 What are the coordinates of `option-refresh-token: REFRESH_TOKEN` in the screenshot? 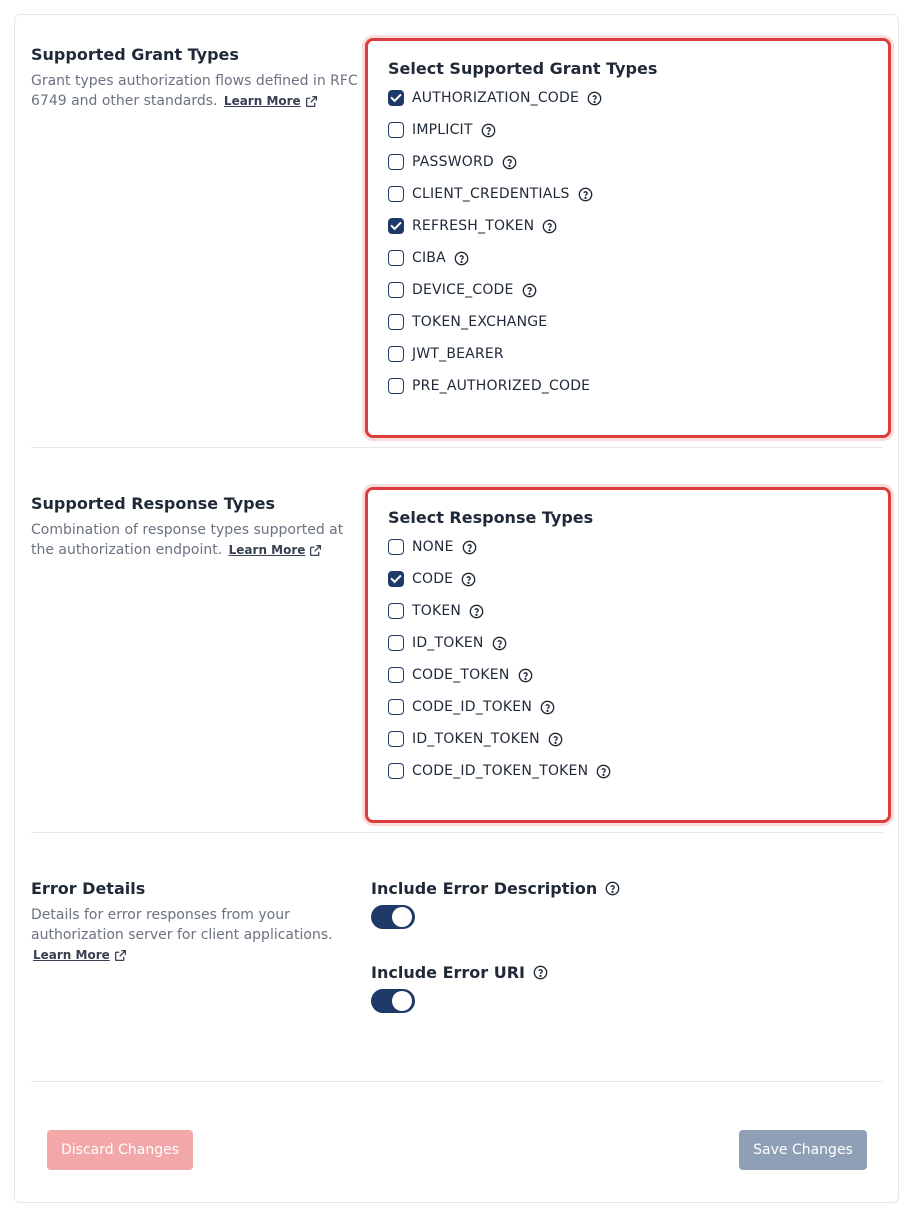 It's located at (472, 226).